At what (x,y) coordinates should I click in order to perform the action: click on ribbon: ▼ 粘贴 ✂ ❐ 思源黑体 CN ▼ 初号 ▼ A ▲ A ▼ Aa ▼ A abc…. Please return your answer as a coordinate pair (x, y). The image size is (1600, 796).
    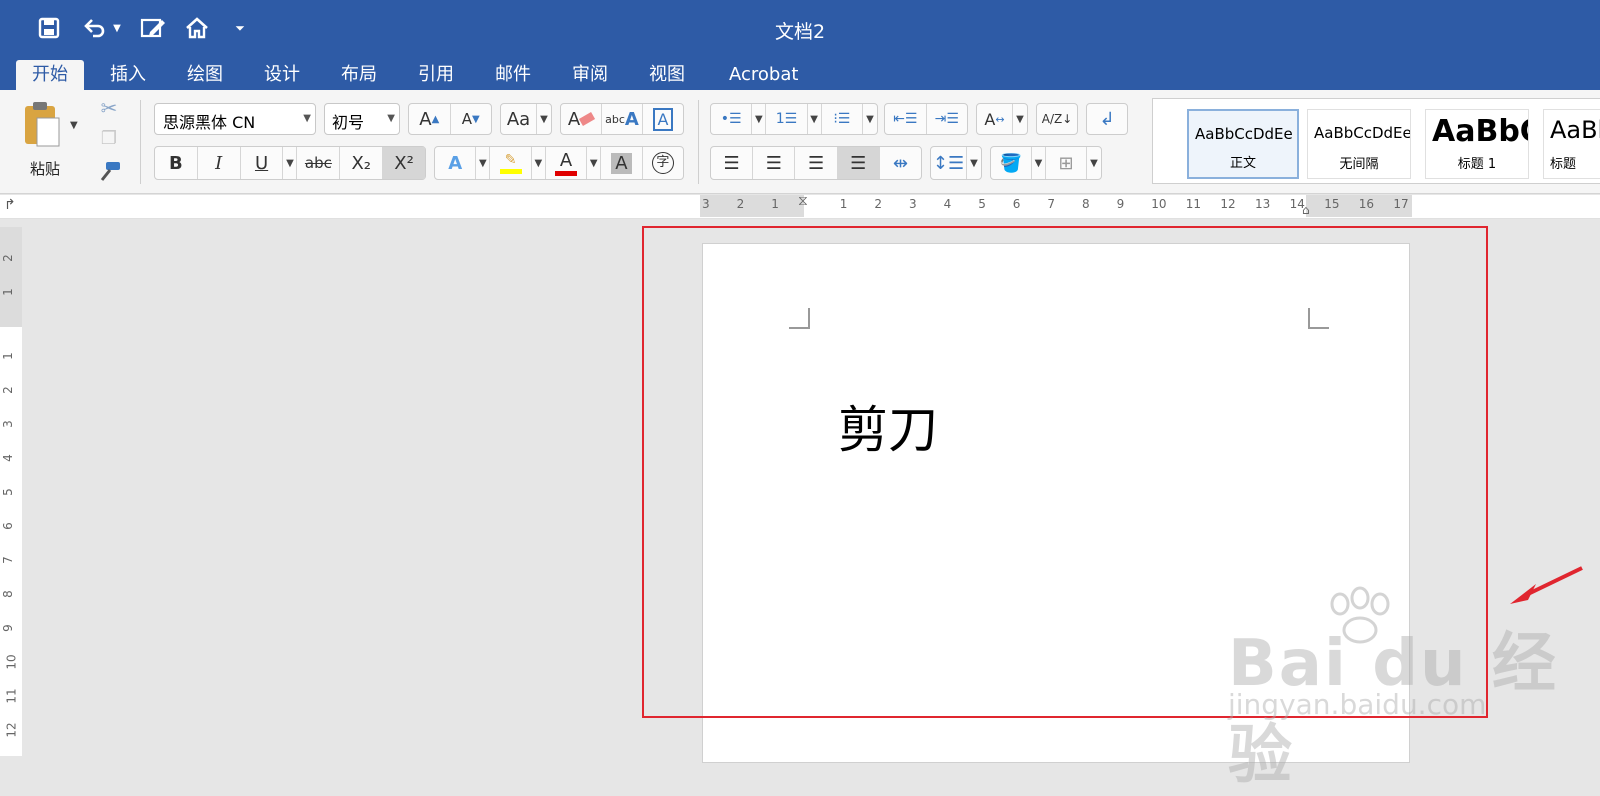
    Looking at the image, I should click on (800, 142).